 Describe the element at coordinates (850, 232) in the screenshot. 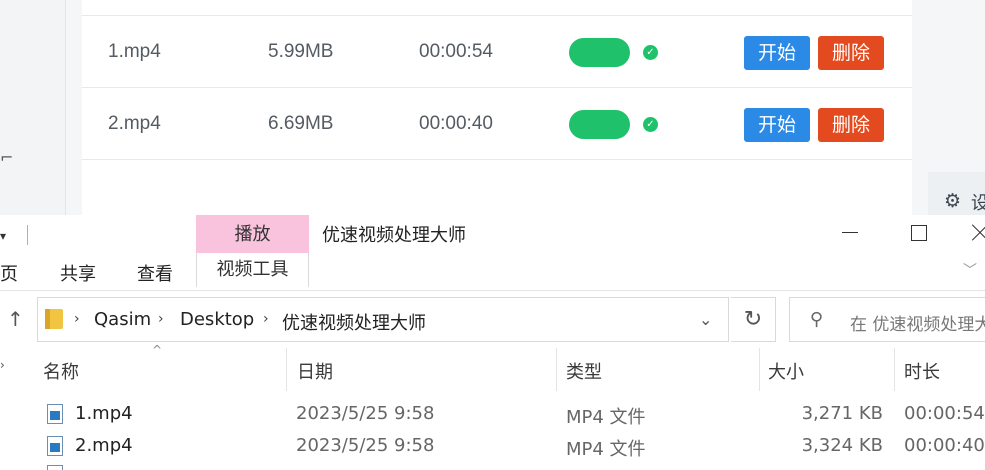

I see `minimize-button` at that location.